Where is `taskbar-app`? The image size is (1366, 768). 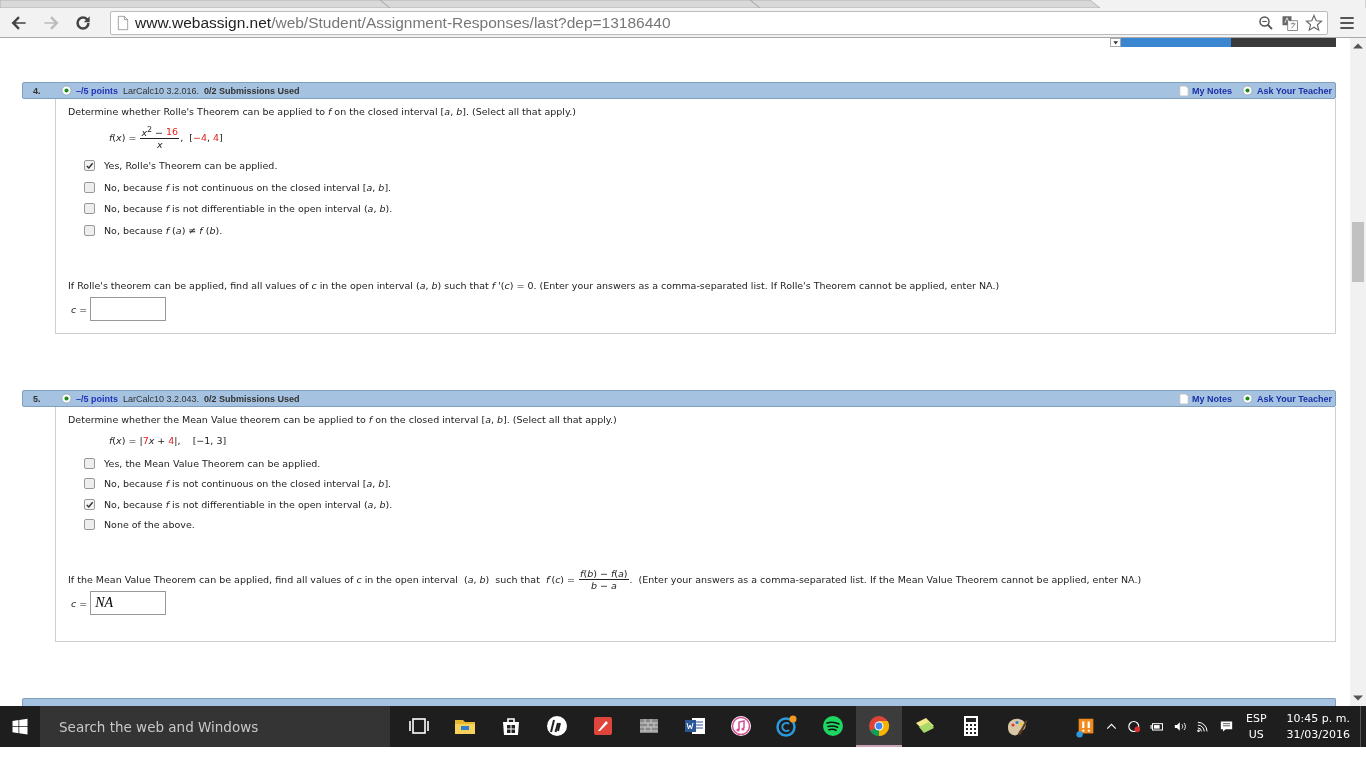
taskbar-app is located at coordinates (879, 726).